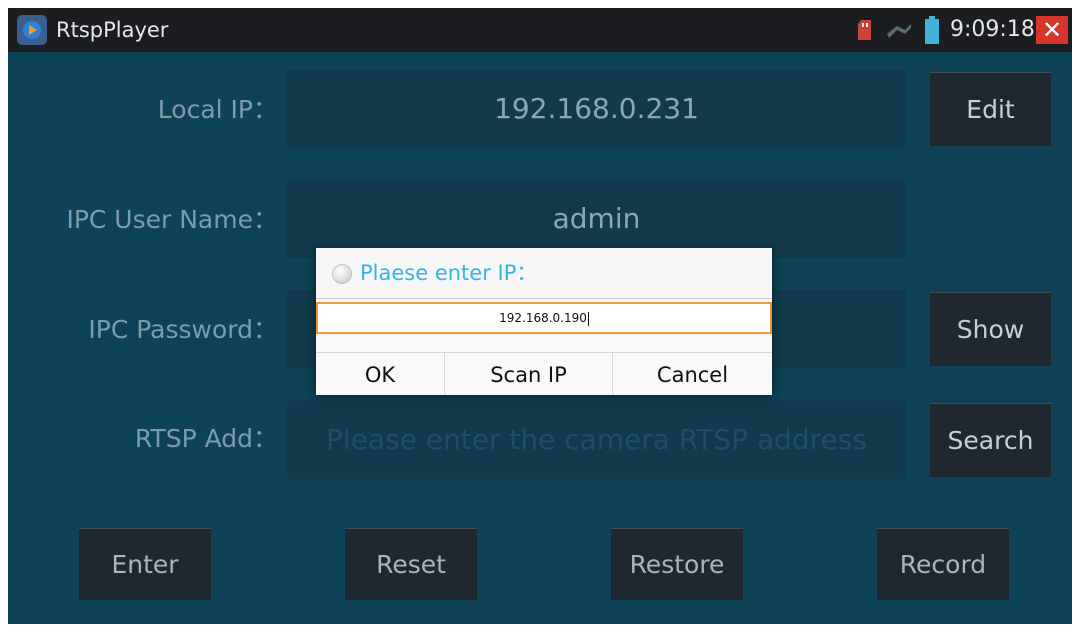  I want to click on network-icon, so click(899, 31).